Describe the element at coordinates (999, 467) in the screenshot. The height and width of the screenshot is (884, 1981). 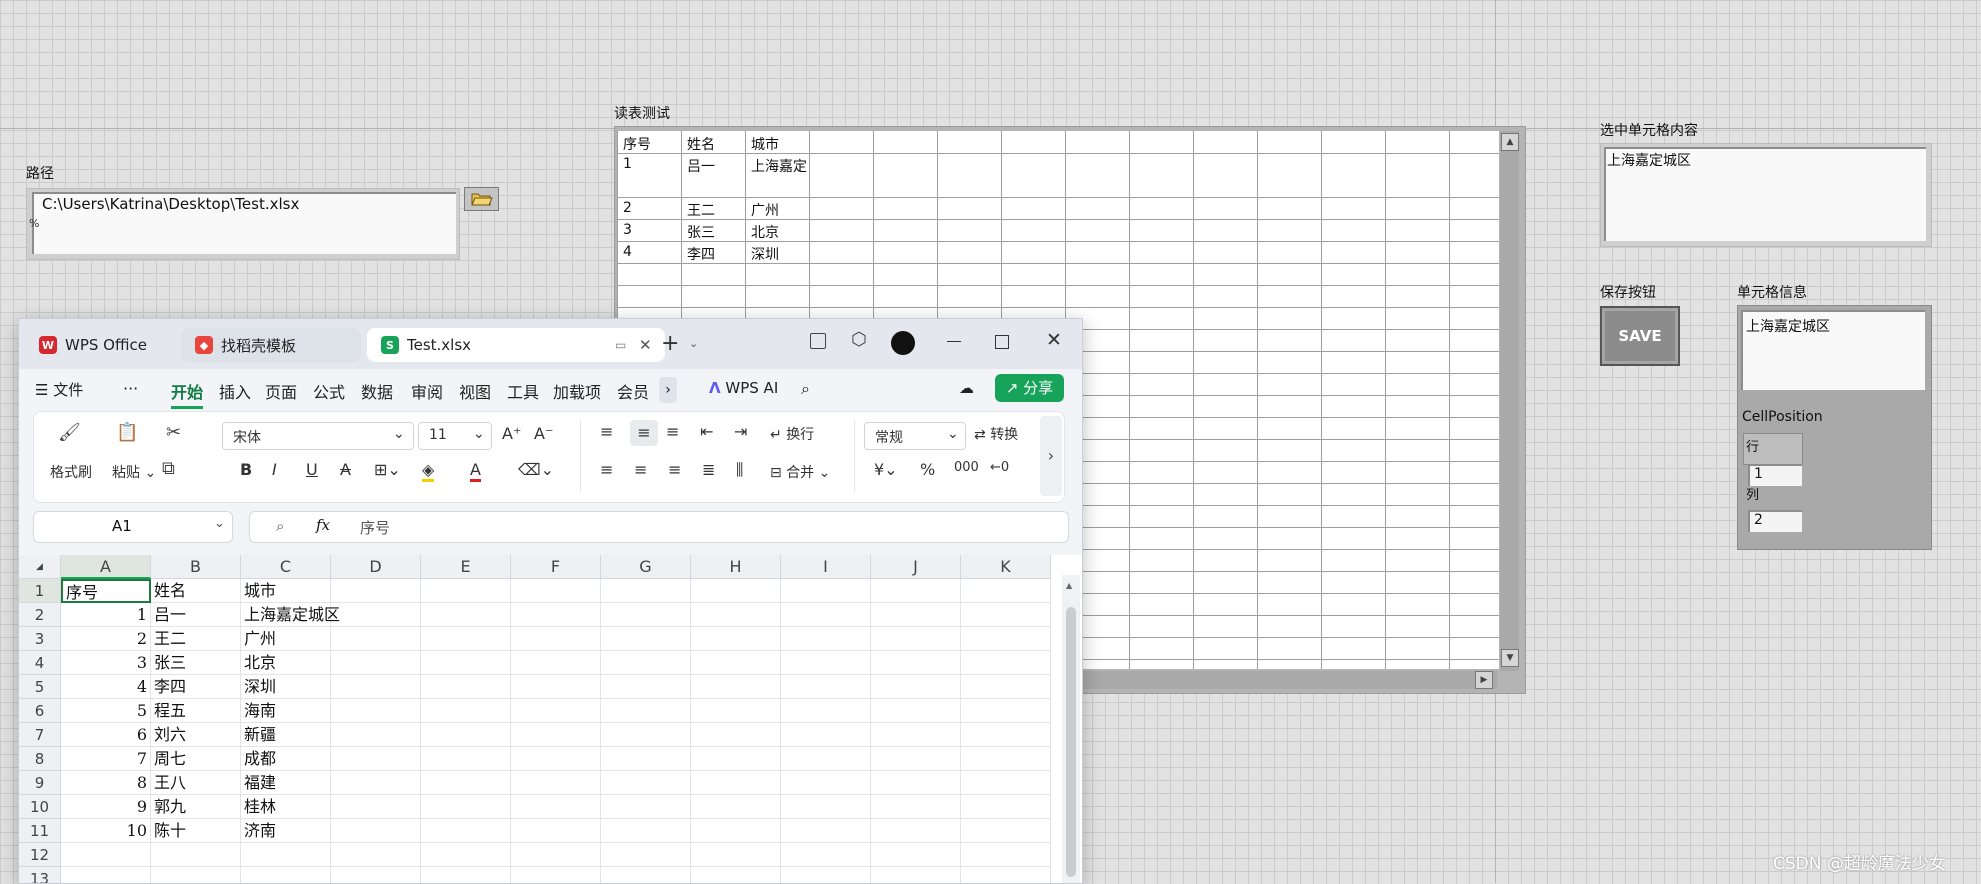
I see `decimal-icon: ←0` at that location.